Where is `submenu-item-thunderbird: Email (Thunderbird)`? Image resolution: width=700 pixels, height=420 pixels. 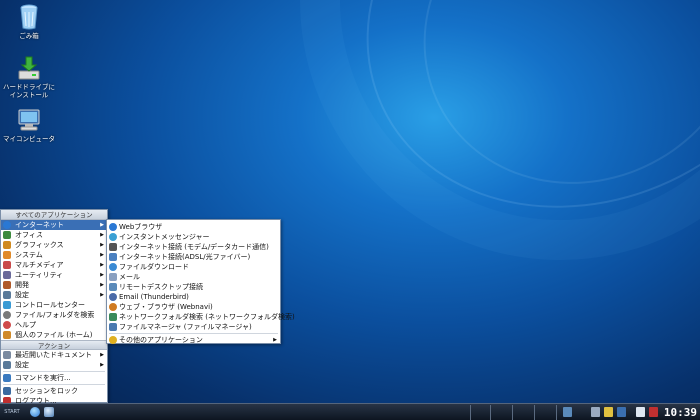 submenu-item-thunderbird: Email (Thunderbird) is located at coordinates (193, 297).